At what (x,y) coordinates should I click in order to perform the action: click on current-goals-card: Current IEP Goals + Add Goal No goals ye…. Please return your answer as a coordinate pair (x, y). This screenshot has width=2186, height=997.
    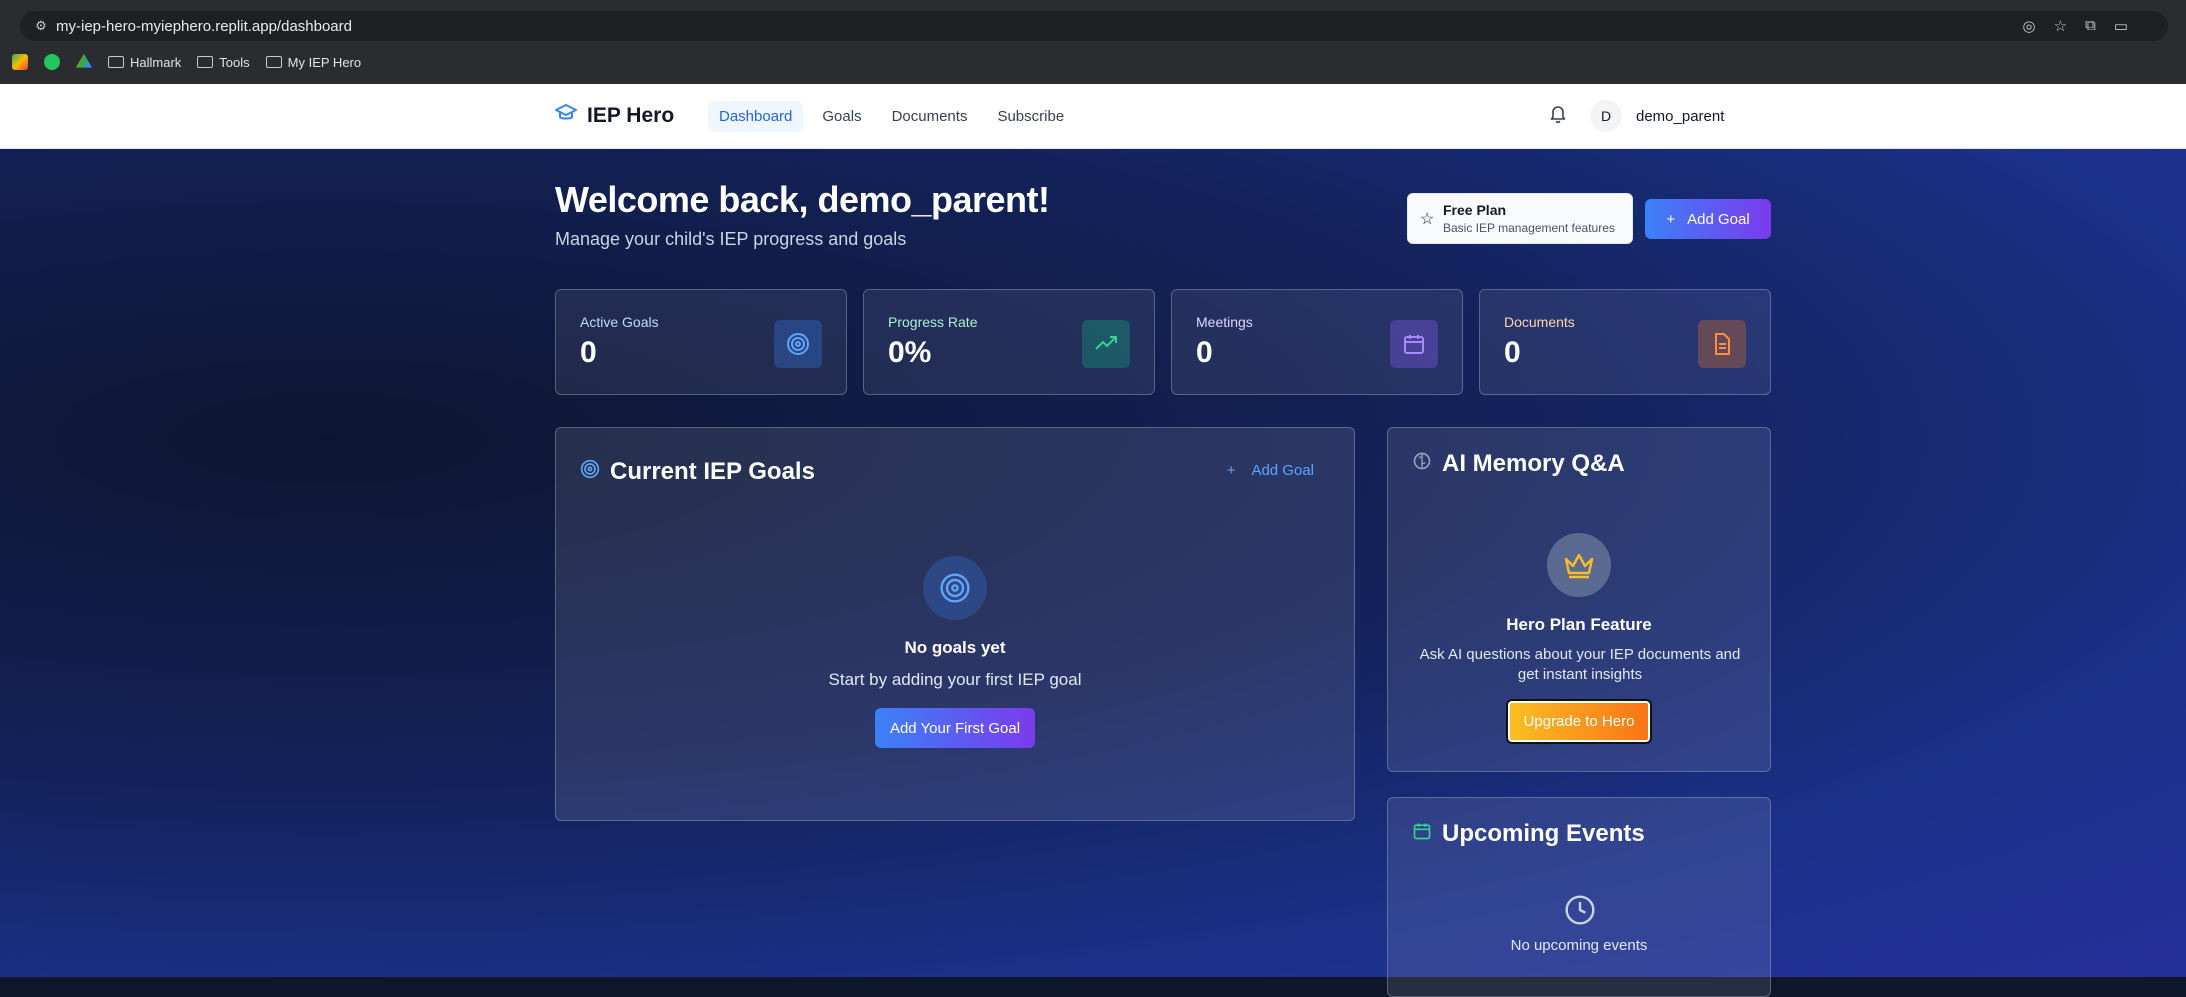
    Looking at the image, I should click on (955, 624).